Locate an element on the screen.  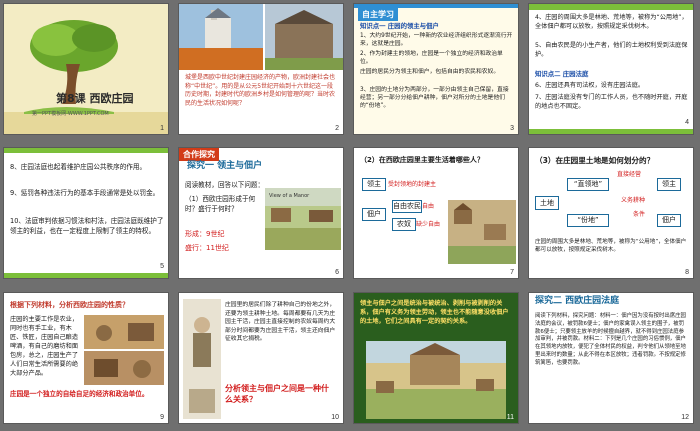
free-peasant-box: 自由农民 is located at coordinates (407, 206).